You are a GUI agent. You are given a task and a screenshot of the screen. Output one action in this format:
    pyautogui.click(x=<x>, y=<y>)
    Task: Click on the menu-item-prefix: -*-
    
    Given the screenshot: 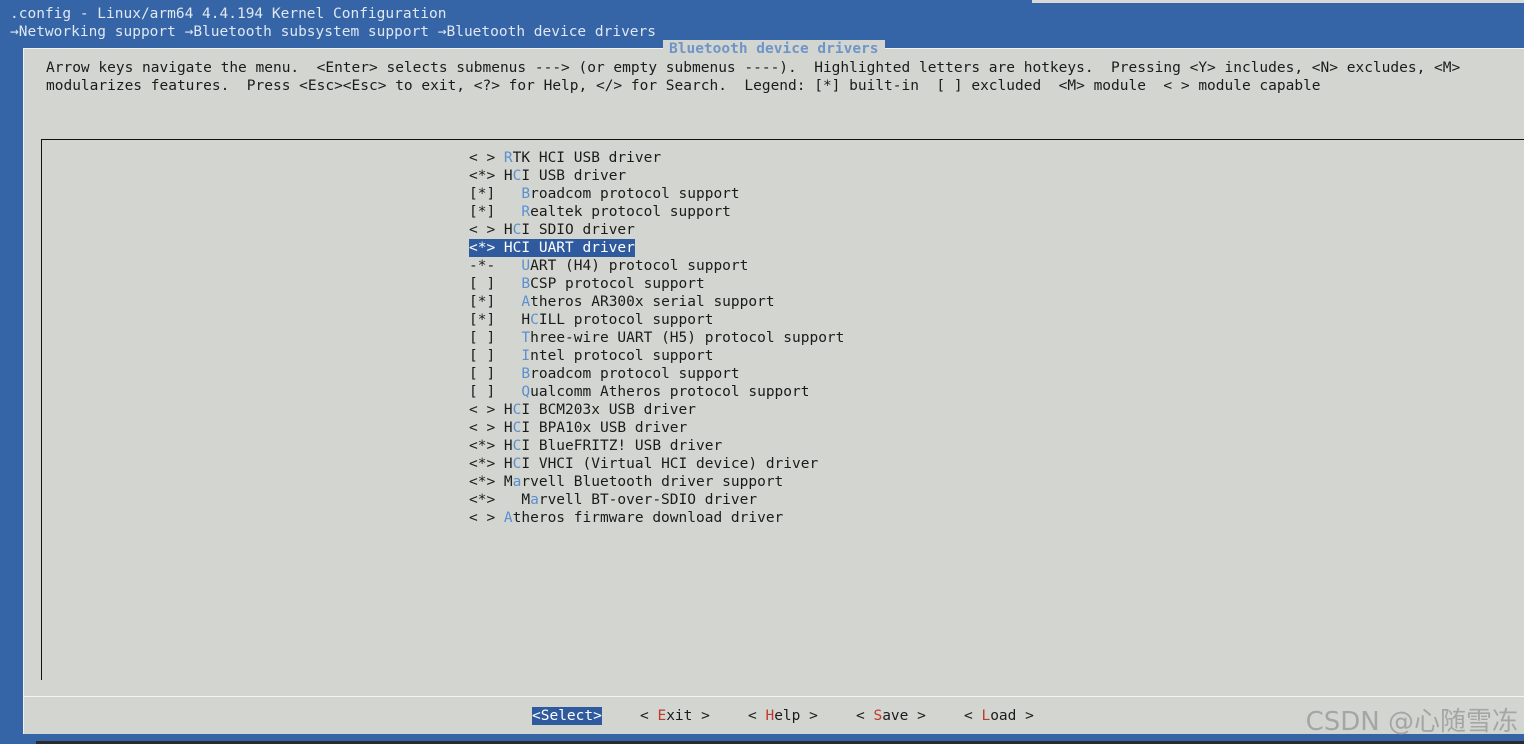 What is the action you would take?
    pyautogui.click(x=495, y=266)
    